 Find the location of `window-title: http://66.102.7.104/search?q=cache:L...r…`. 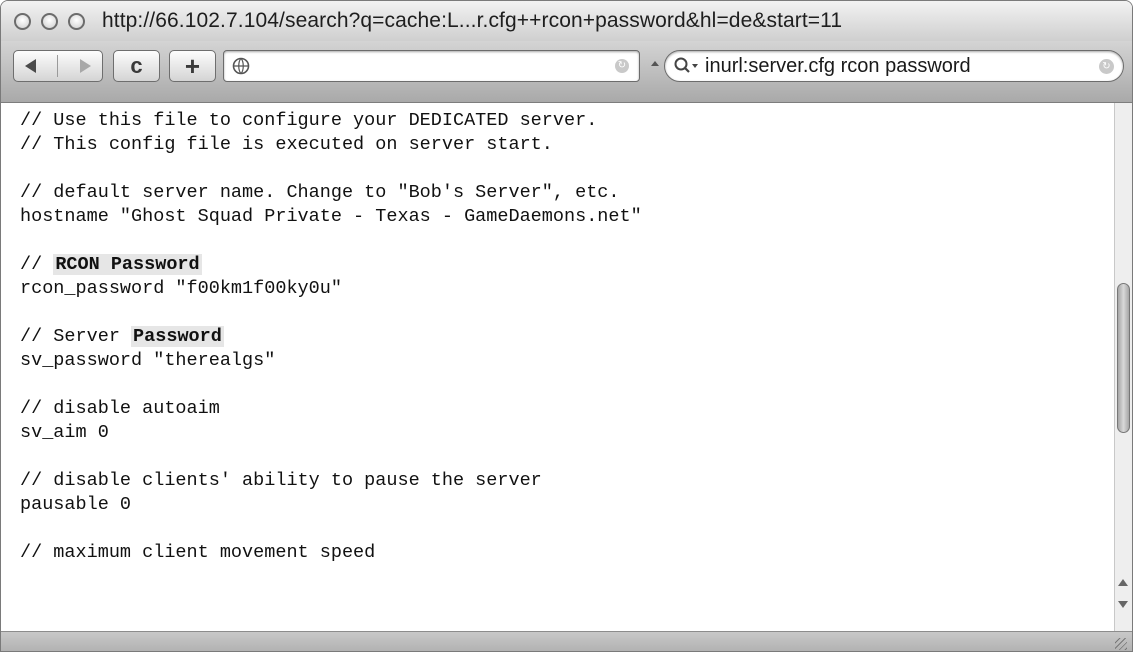

window-title: http://66.102.7.104/search?q=cache:L...r… is located at coordinates (472, 20).